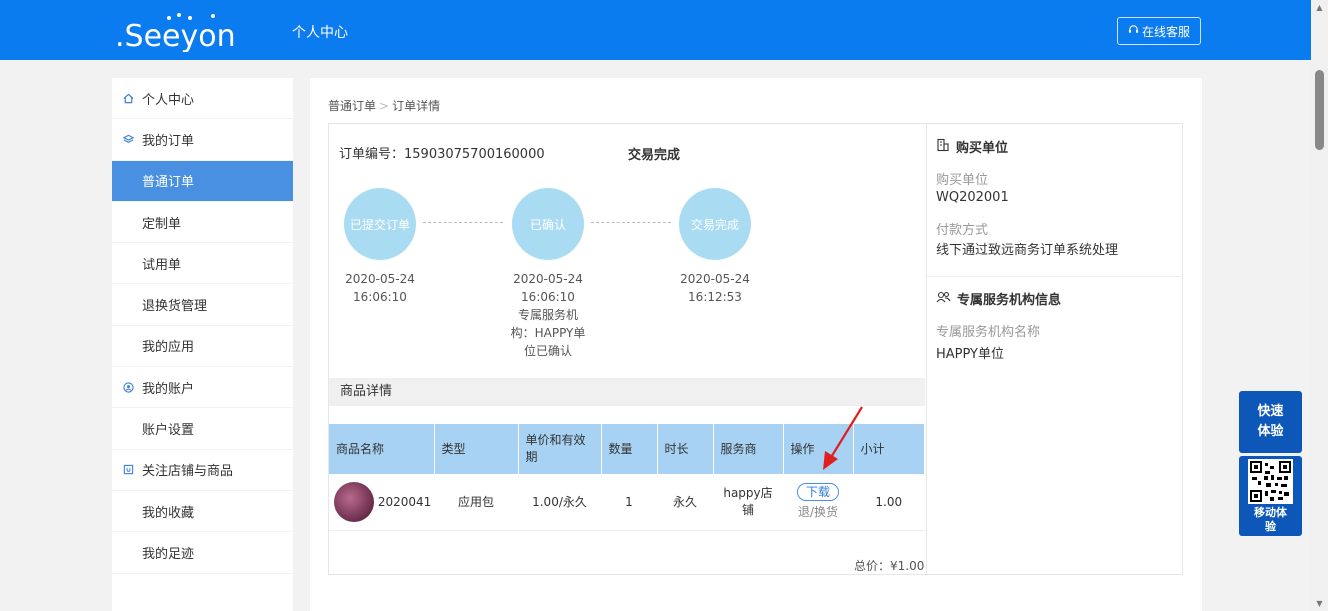 Image resolution: width=1328 pixels, height=611 pixels. Describe the element at coordinates (843, 438) in the screenshot. I see `annotation-arrow` at that location.